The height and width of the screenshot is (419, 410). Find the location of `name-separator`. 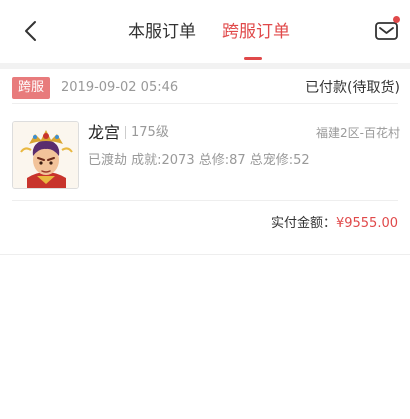

name-separator is located at coordinates (125, 132).